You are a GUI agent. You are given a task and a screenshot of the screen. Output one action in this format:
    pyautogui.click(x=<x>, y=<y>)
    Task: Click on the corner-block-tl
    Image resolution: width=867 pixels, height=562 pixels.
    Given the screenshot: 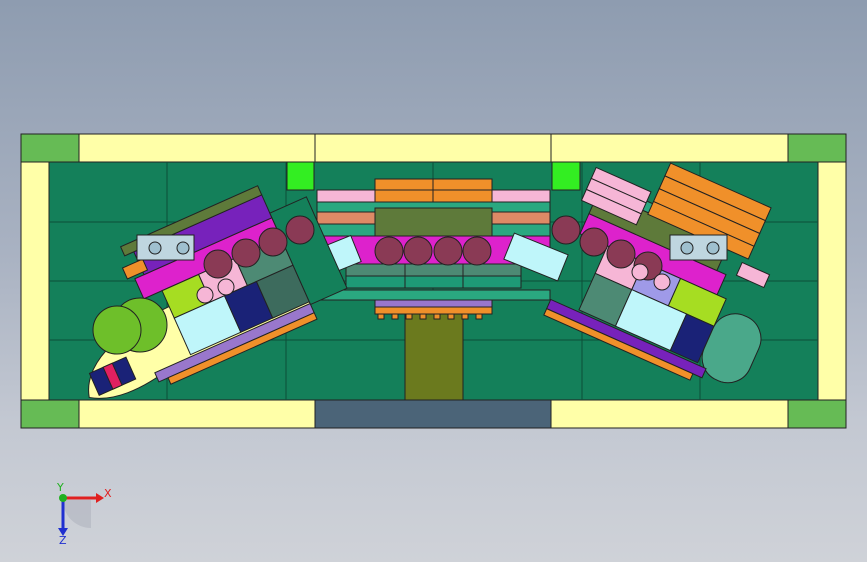 What is the action you would take?
    pyautogui.click(x=50, y=148)
    